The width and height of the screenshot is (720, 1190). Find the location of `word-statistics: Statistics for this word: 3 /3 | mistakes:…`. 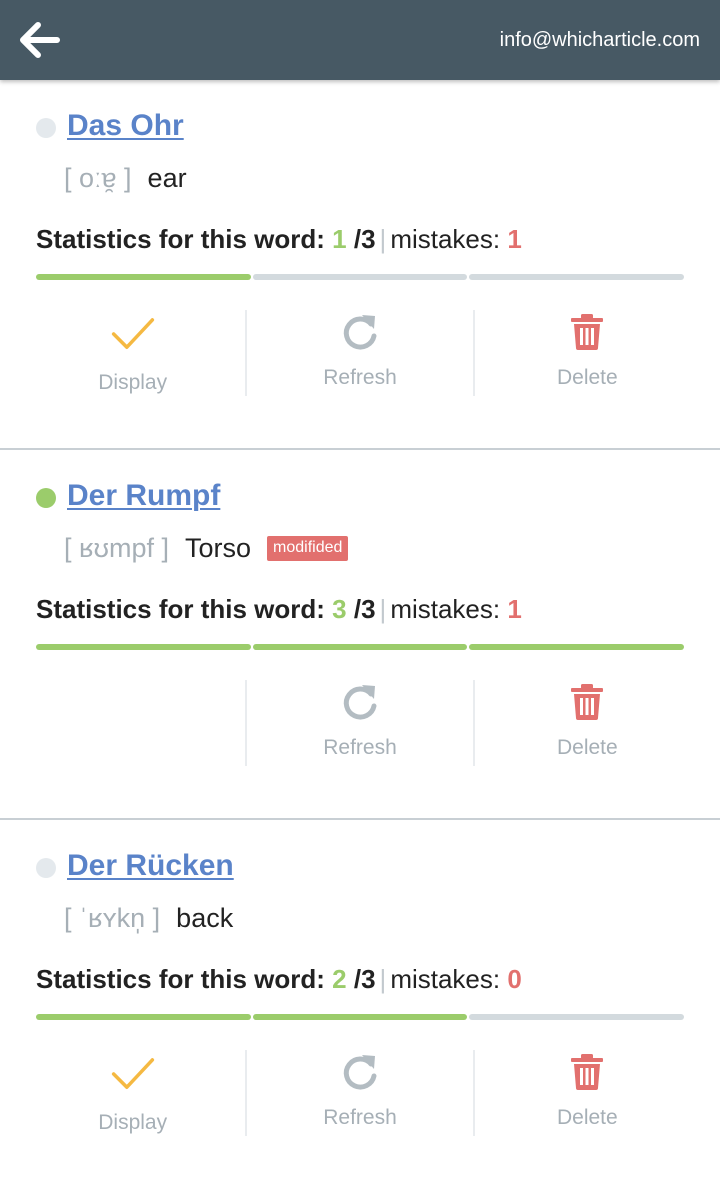

word-statistics: Statistics for this word: 3 /3 | mistakes:… is located at coordinates (279, 609).